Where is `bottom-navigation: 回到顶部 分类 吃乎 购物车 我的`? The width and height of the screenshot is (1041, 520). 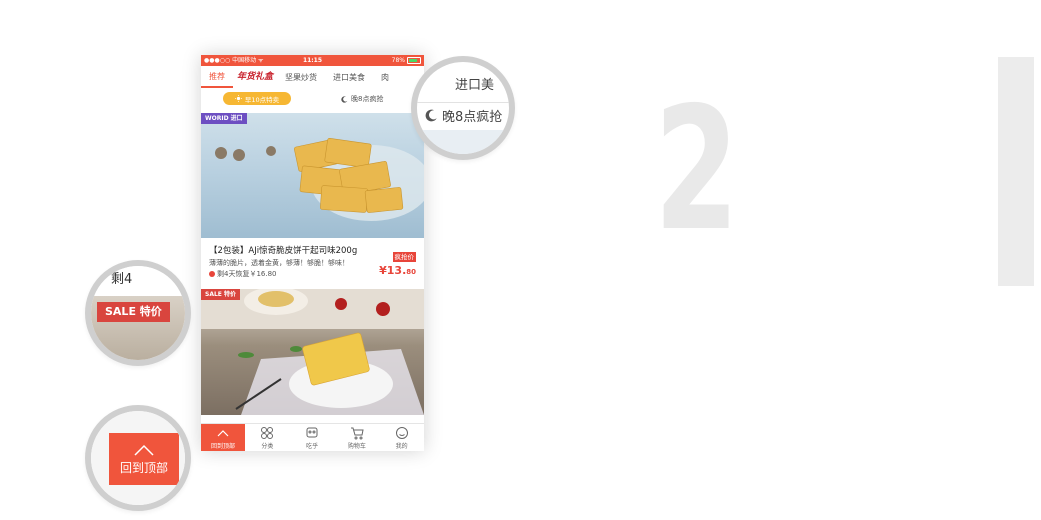
bottom-navigation: 回到顶部 分类 吃乎 购物车 我的 is located at coordinates (312, 437).